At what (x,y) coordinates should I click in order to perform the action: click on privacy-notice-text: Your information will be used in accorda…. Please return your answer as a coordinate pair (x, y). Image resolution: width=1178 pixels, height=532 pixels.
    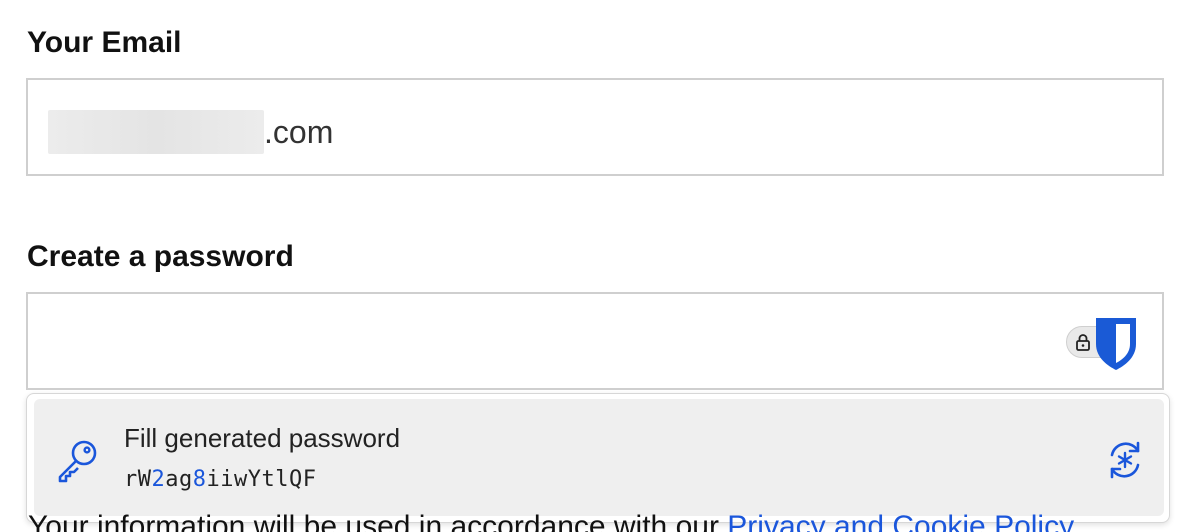
    Looking at the image, I should click on (378, 521).